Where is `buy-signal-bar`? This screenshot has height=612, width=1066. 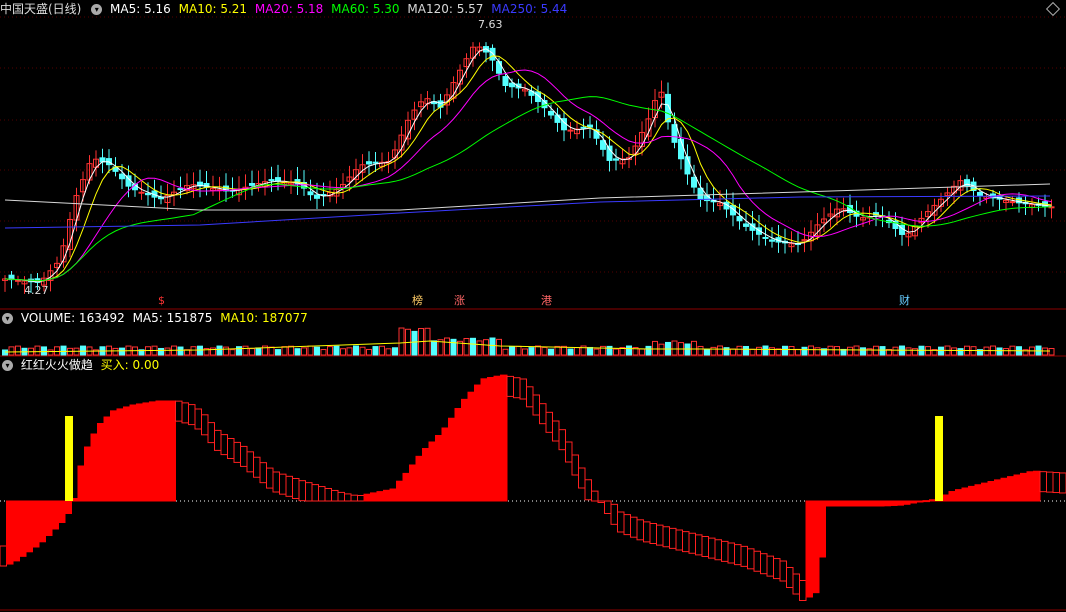 buy-signal-bar is located at coordinates (939, 458).